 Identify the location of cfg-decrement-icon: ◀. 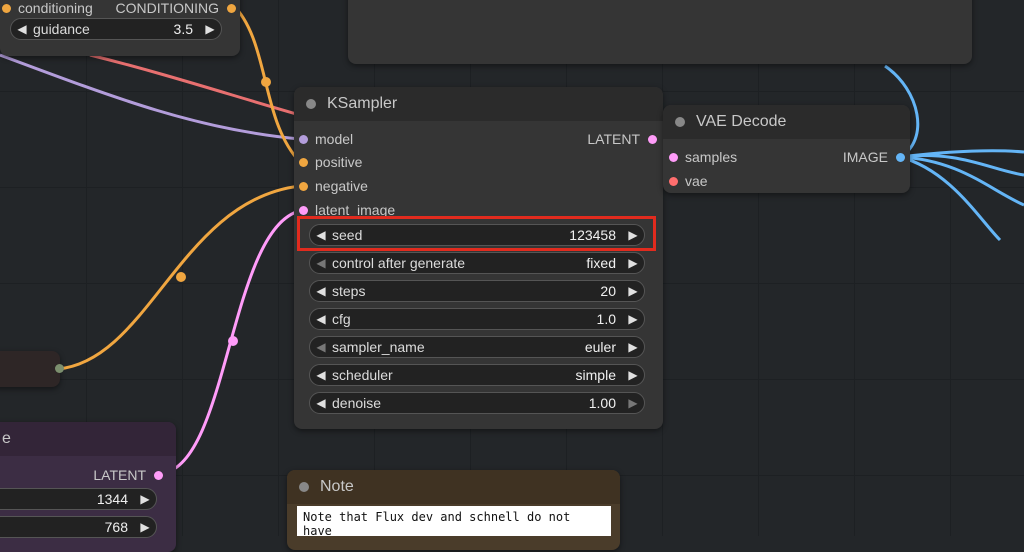
(321, 319).